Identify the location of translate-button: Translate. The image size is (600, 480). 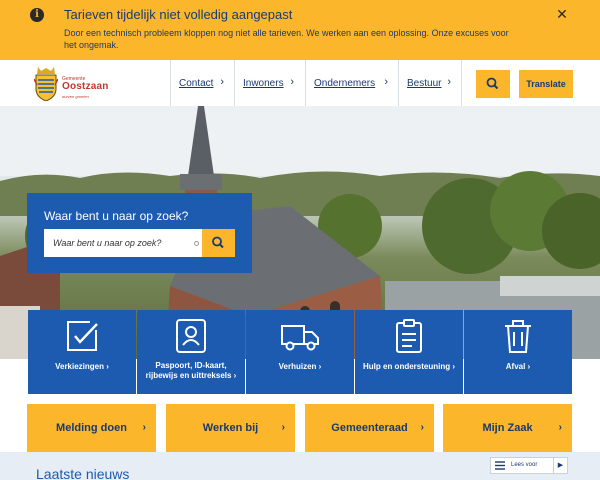
(546, 84).